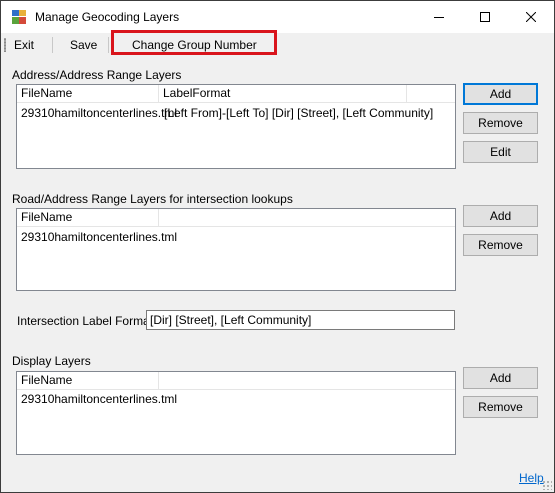  Describe the element at coordinates (300, 320) in the screenshot. I see `intersection-format-input: [Dir] [Street], [Left Community]` at that location.